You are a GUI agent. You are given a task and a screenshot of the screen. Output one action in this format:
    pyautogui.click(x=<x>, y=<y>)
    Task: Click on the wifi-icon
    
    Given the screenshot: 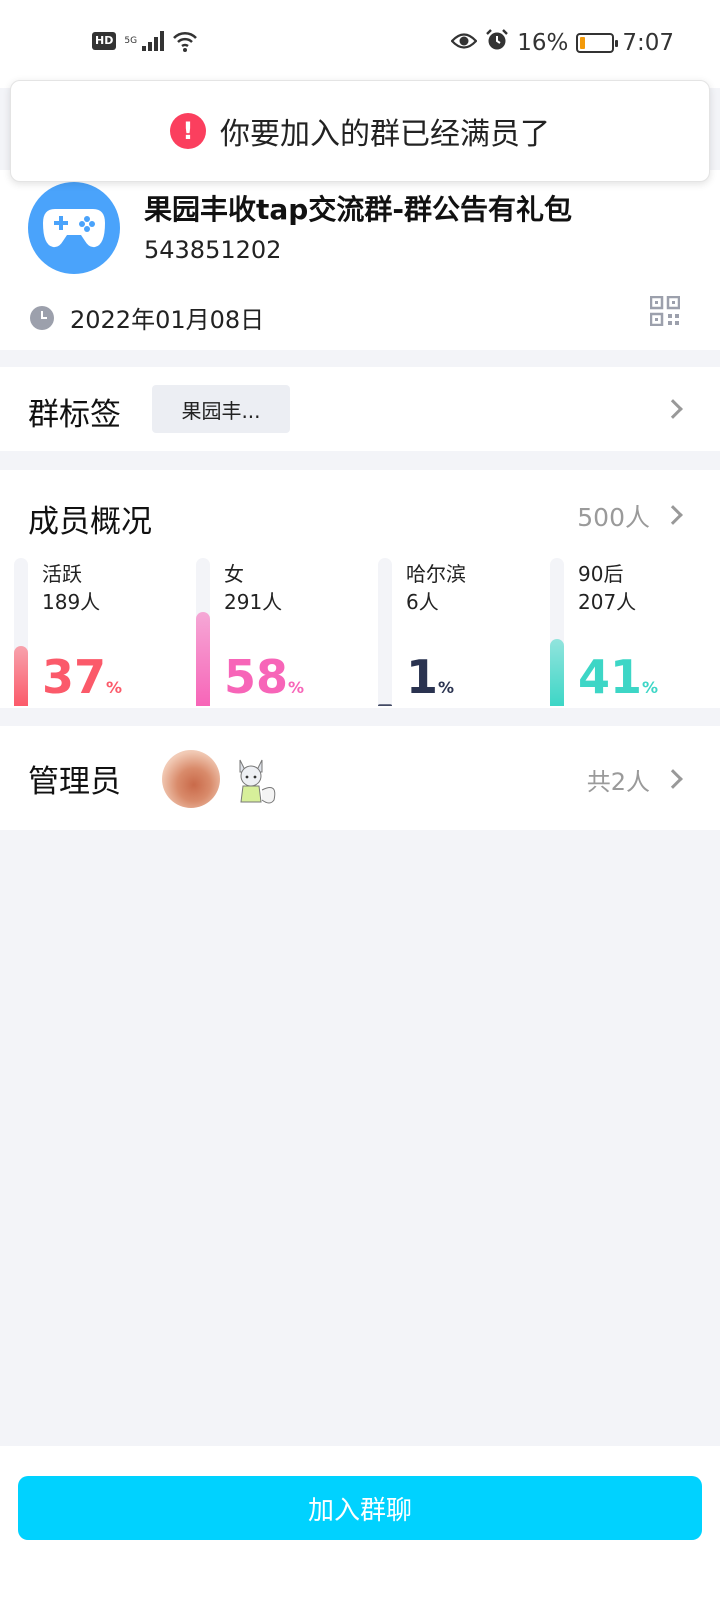 What is the action you would take?
    pyautogui.click(x=185, y=41)
    